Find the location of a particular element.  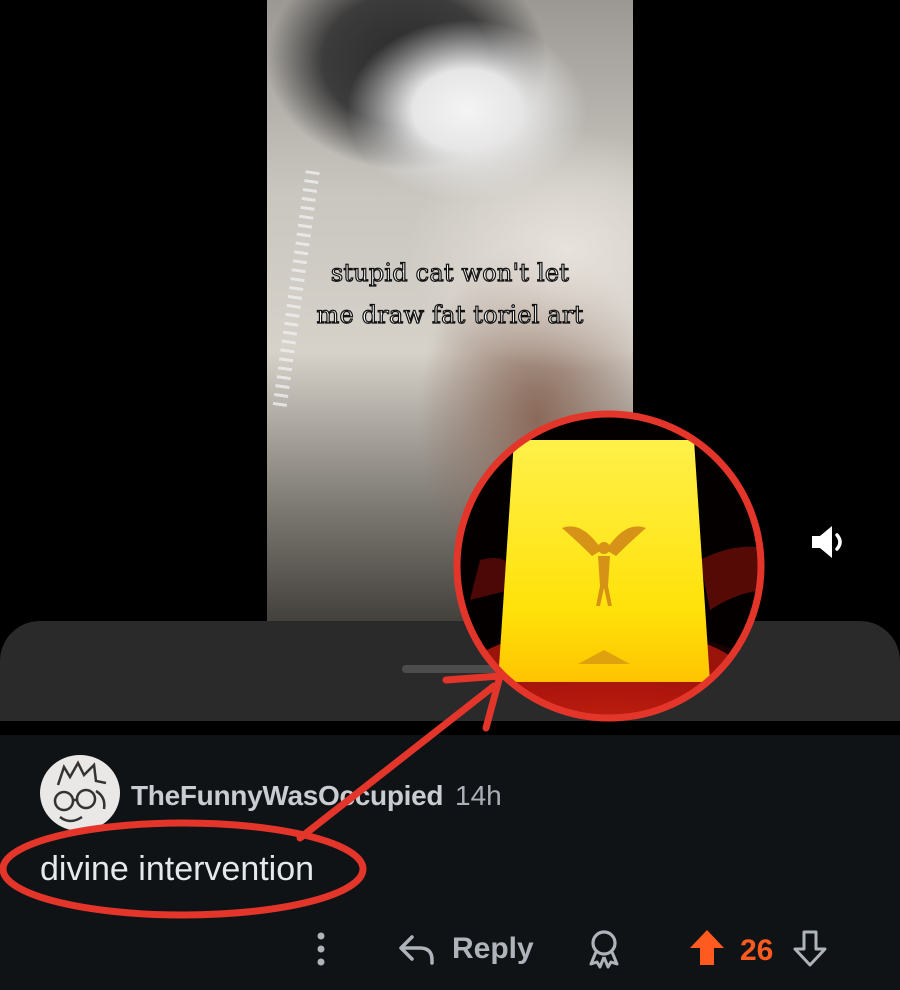

video-caption-line-1: stupid cat won't let is located at coordinates (450, 272).